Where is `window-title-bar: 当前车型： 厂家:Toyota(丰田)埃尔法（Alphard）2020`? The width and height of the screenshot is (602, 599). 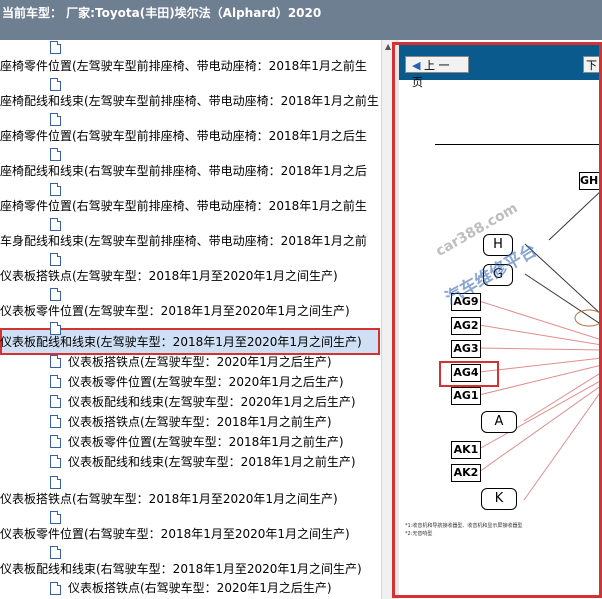 window-title-bar: 当前车型： 厂家:Toyota(丰田)埃尔法（Alphard）2020 is located at coordinates (301, 20).